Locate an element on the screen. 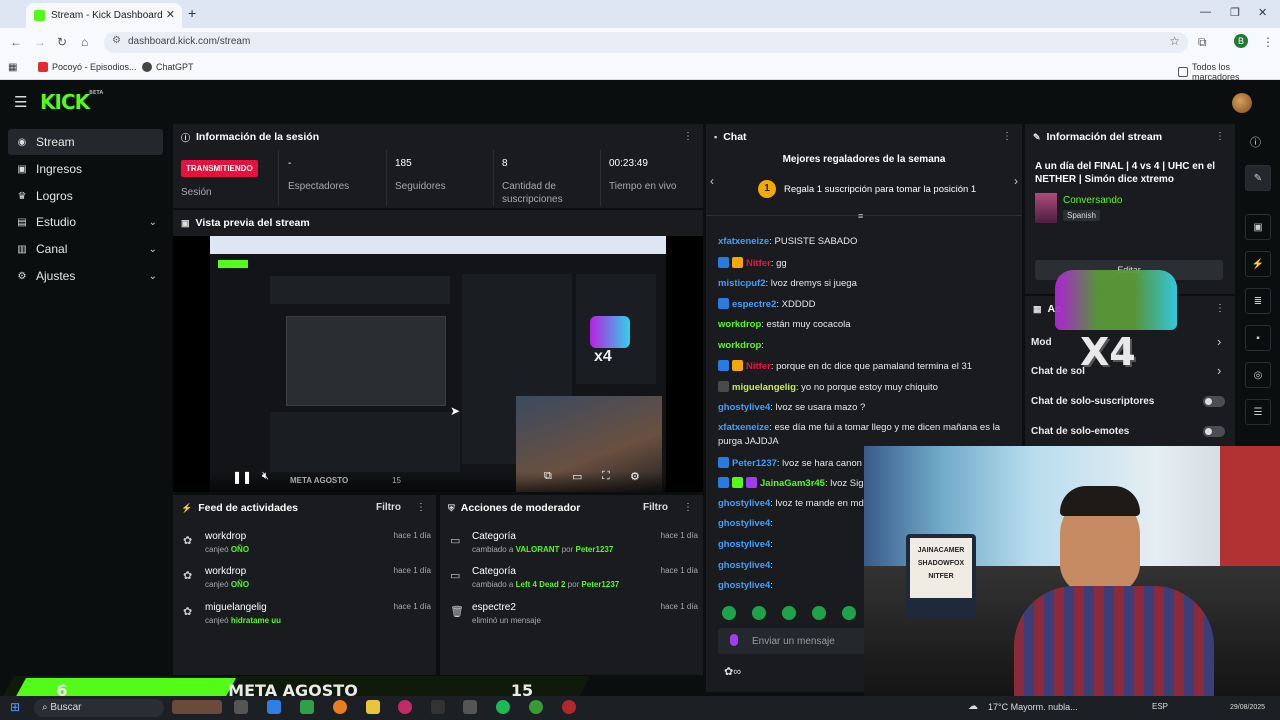 This screenshot has height=720, width=1280. pip-icon: ⧉ is located at coordinates (548, 476).